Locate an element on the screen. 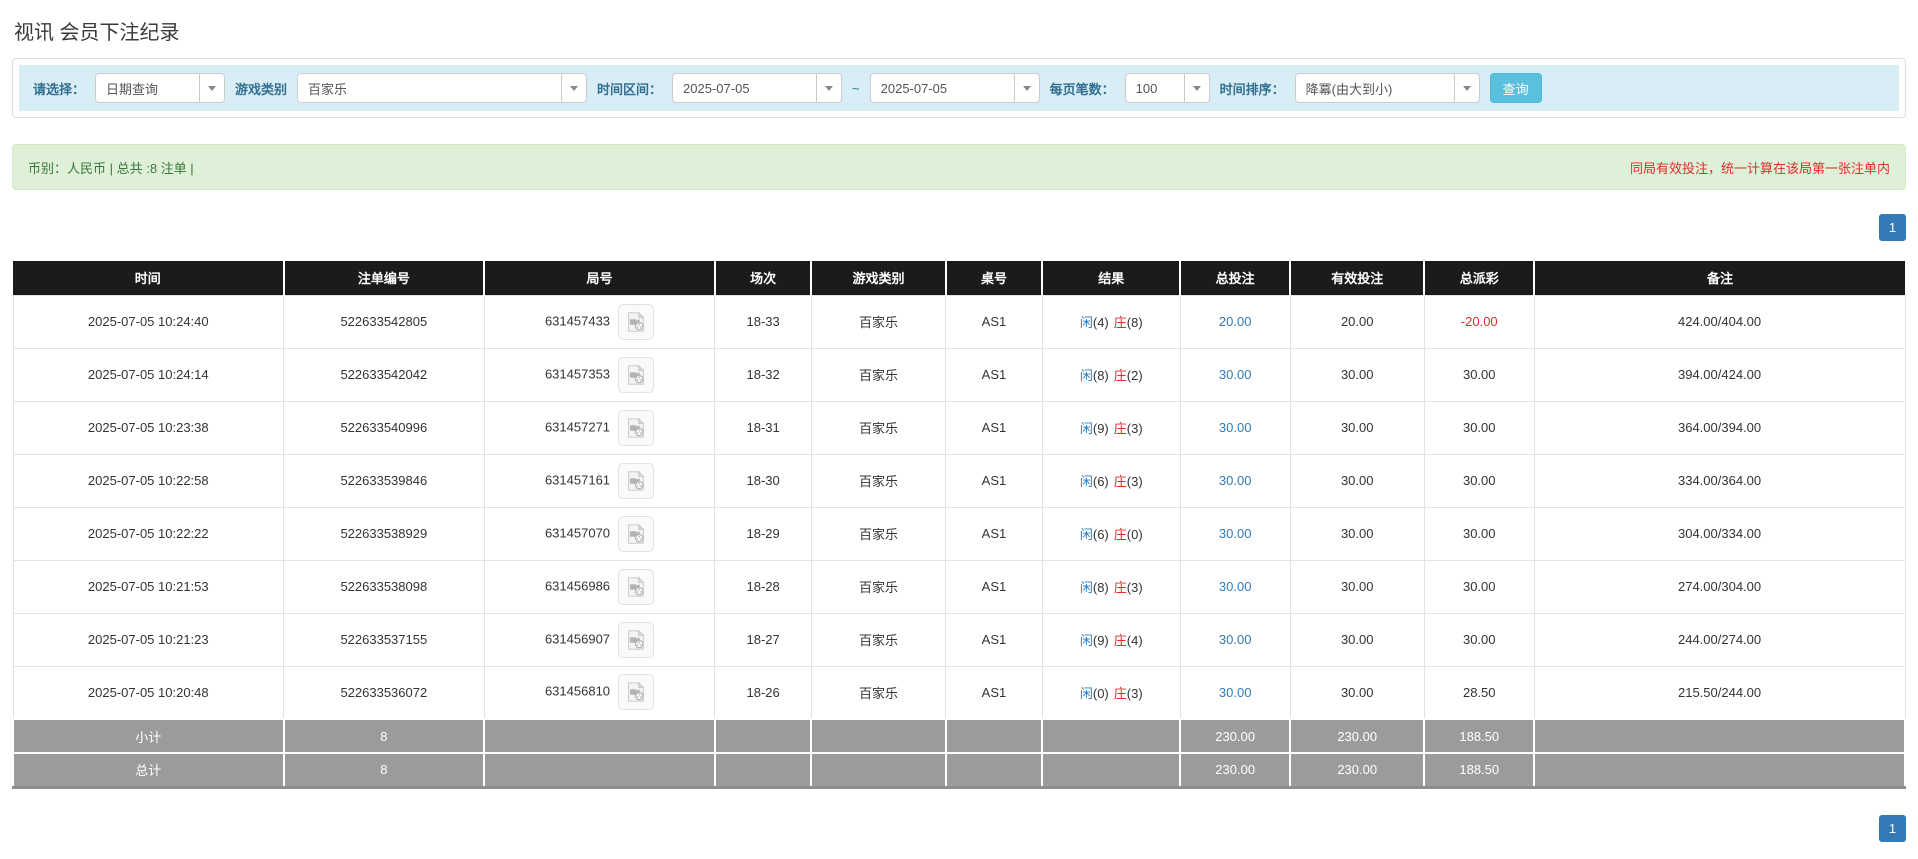 The image size is (1918, 859). cell-remark: 244.00/274.00 is located at coordinates (1719, 639).